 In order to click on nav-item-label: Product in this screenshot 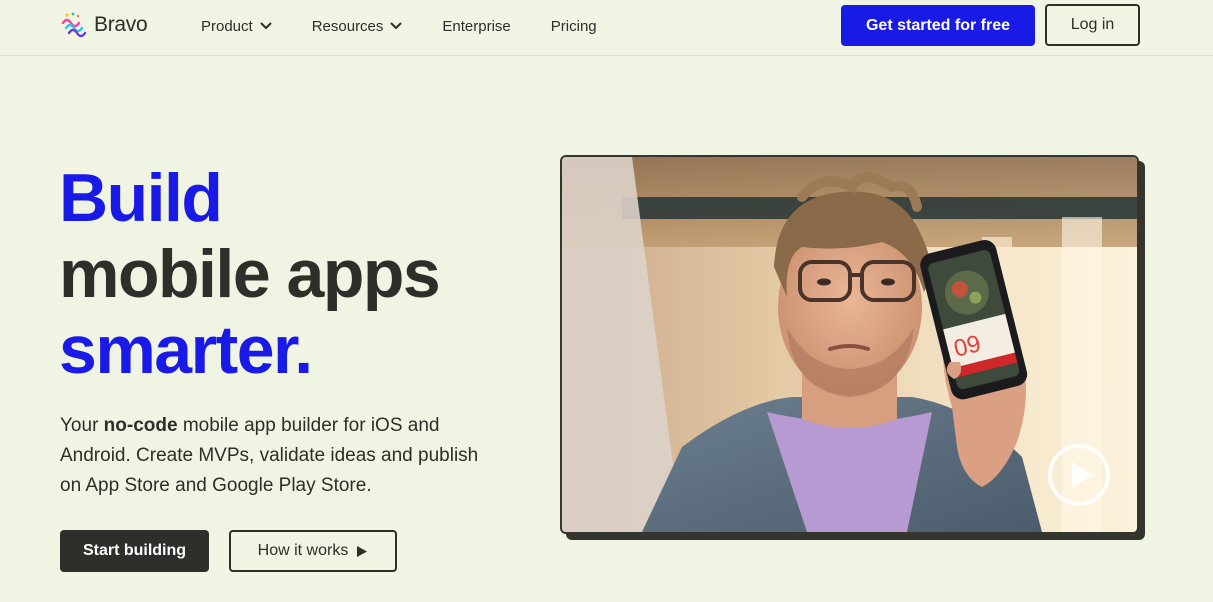, I will do `click(227, 26)`.